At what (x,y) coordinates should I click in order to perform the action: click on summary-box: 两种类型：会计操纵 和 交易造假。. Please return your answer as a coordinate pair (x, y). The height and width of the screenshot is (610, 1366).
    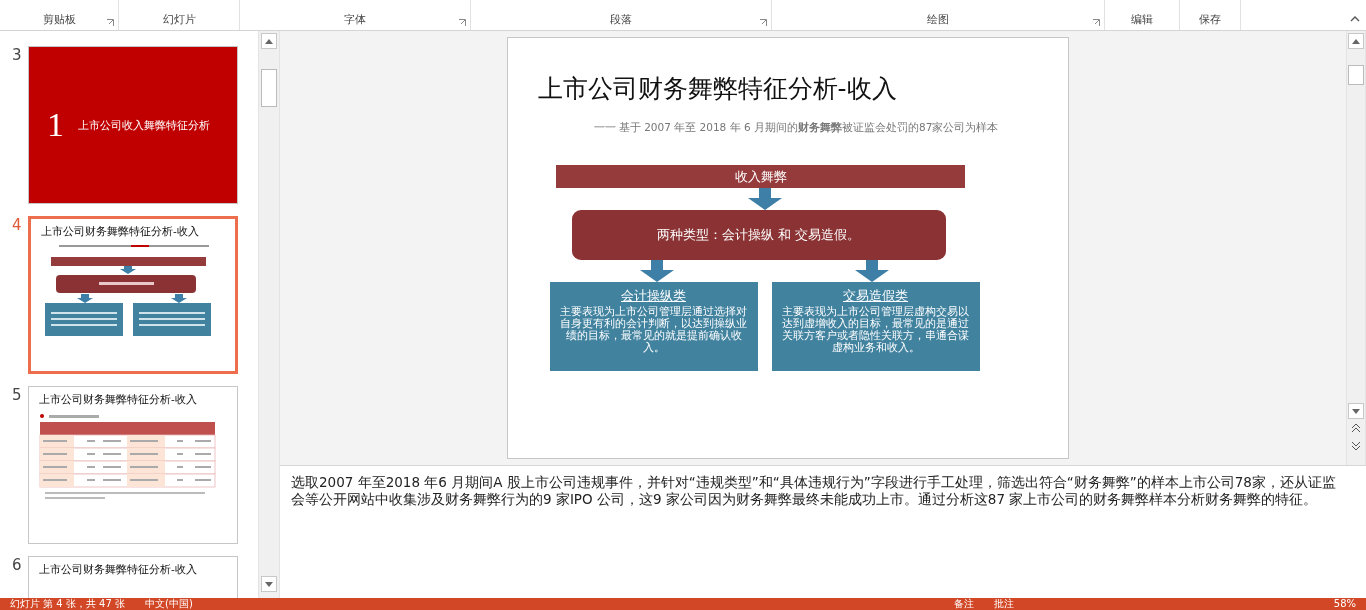
    Looking at the image, I should click on (758, 235).